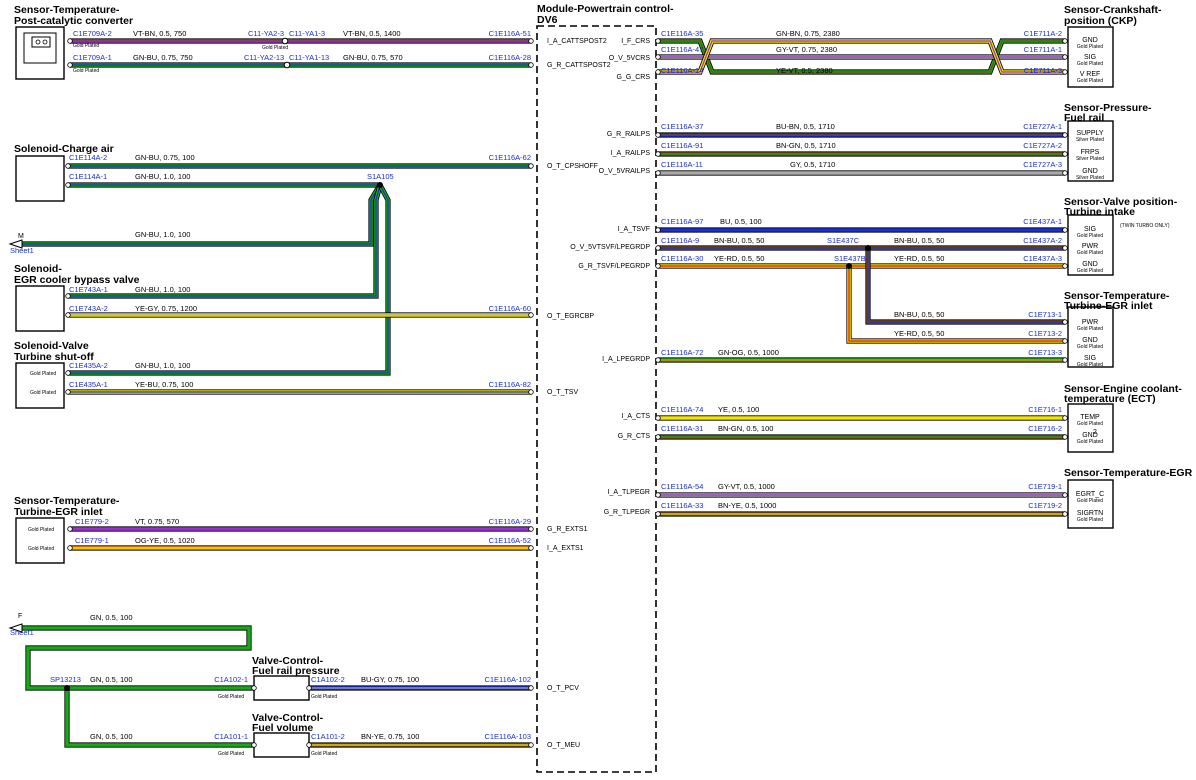 The width and height of the screenshot is (1196, 780). Describe the element at coordinates (1090, 322) in the screenshot. I see `pin-name: PWR` at that location.